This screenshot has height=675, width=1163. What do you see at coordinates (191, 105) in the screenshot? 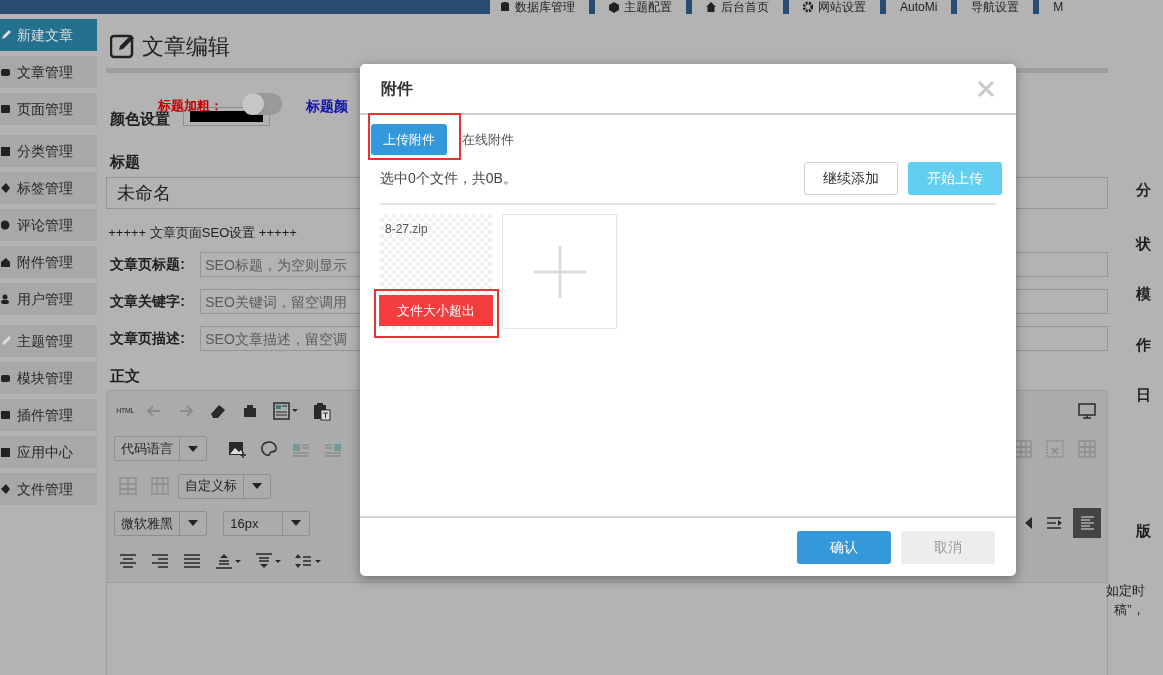
I see `bold-toggle-label: 标题加粗：` at bounding box center [191, 105].